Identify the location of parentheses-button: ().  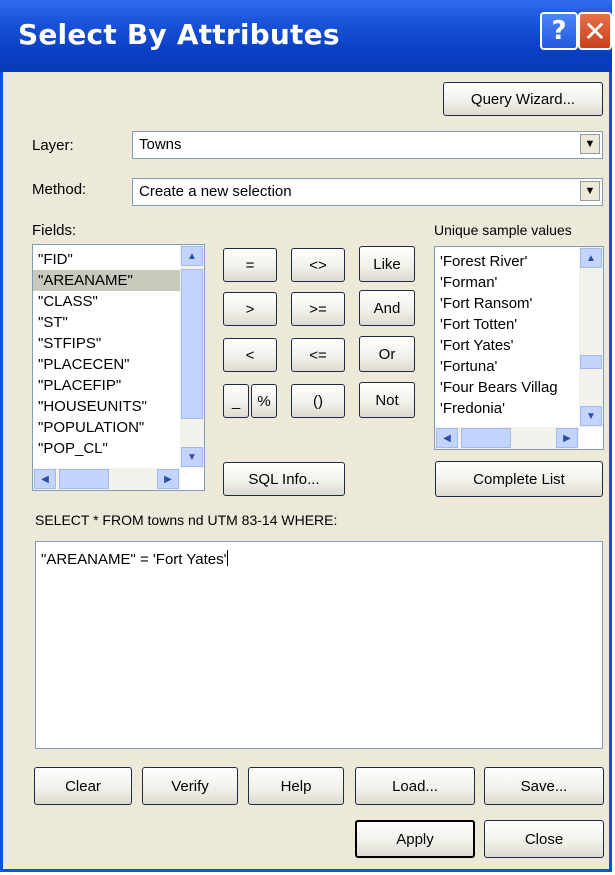
(318, 401).